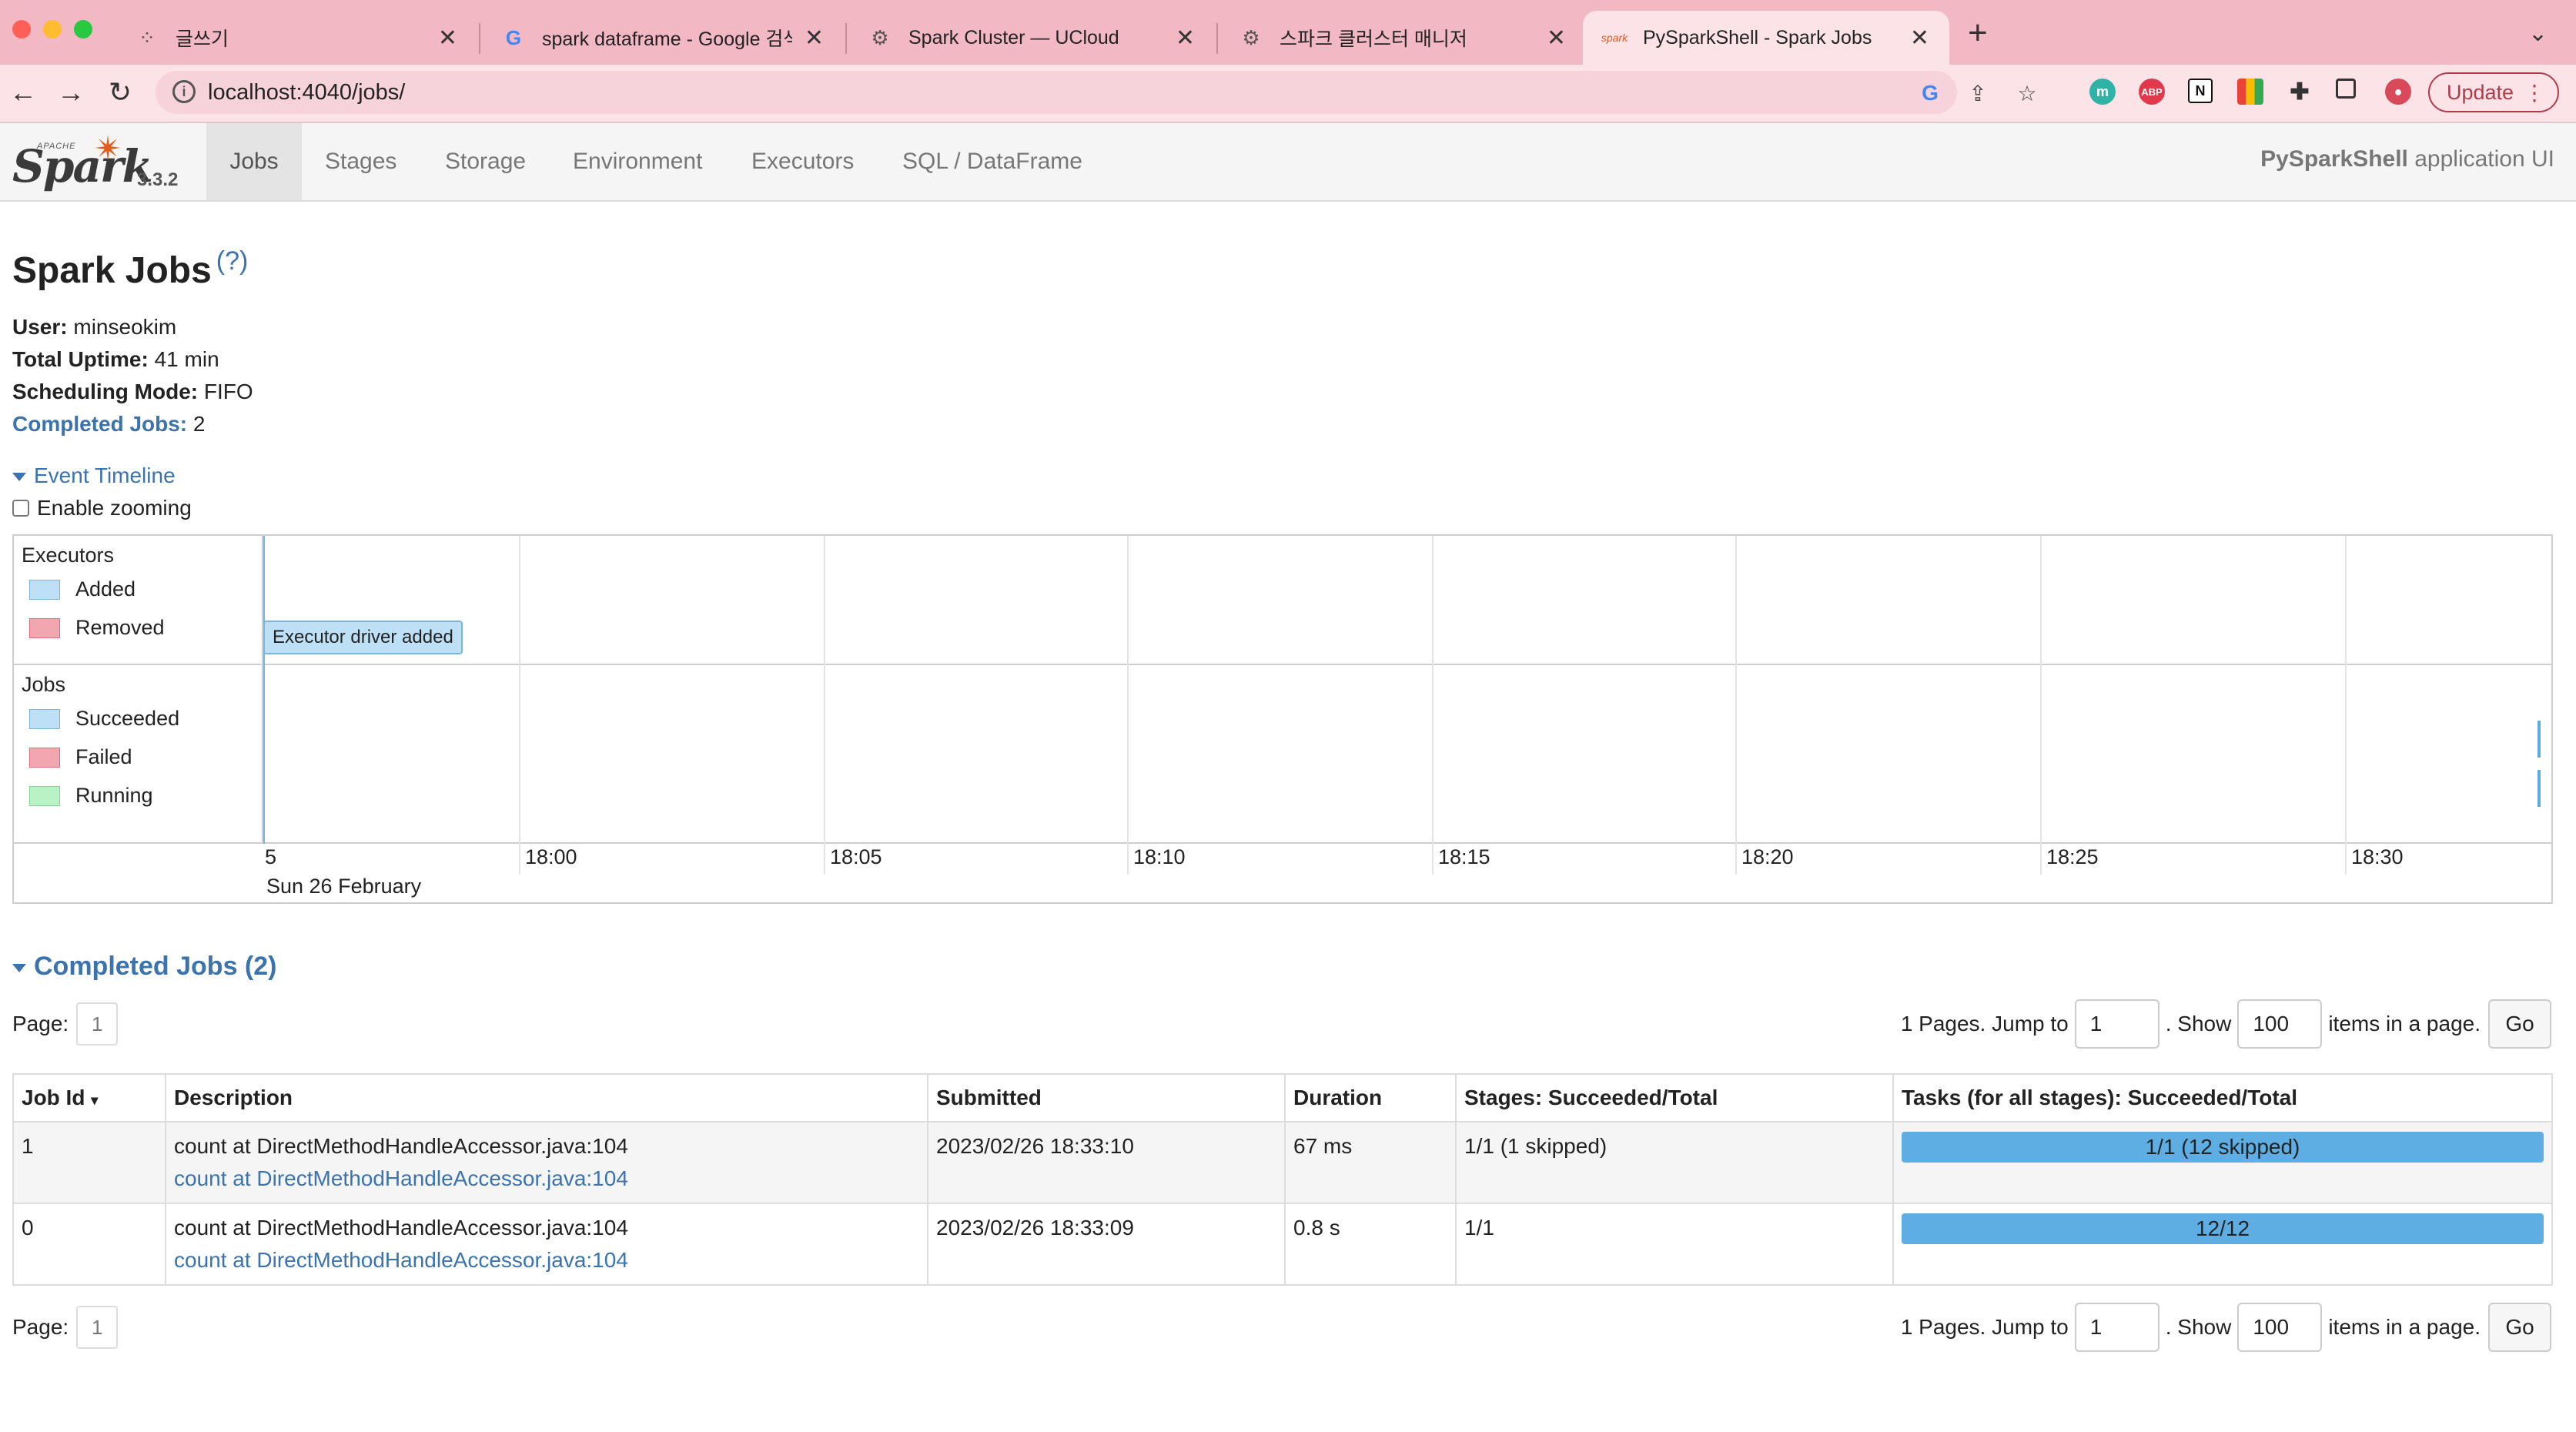 This screenshot has height=1432, width=2576. Describe the element at coordinates (2250, 92) in the screenshot. I see `extension-grid-icon` at that location.